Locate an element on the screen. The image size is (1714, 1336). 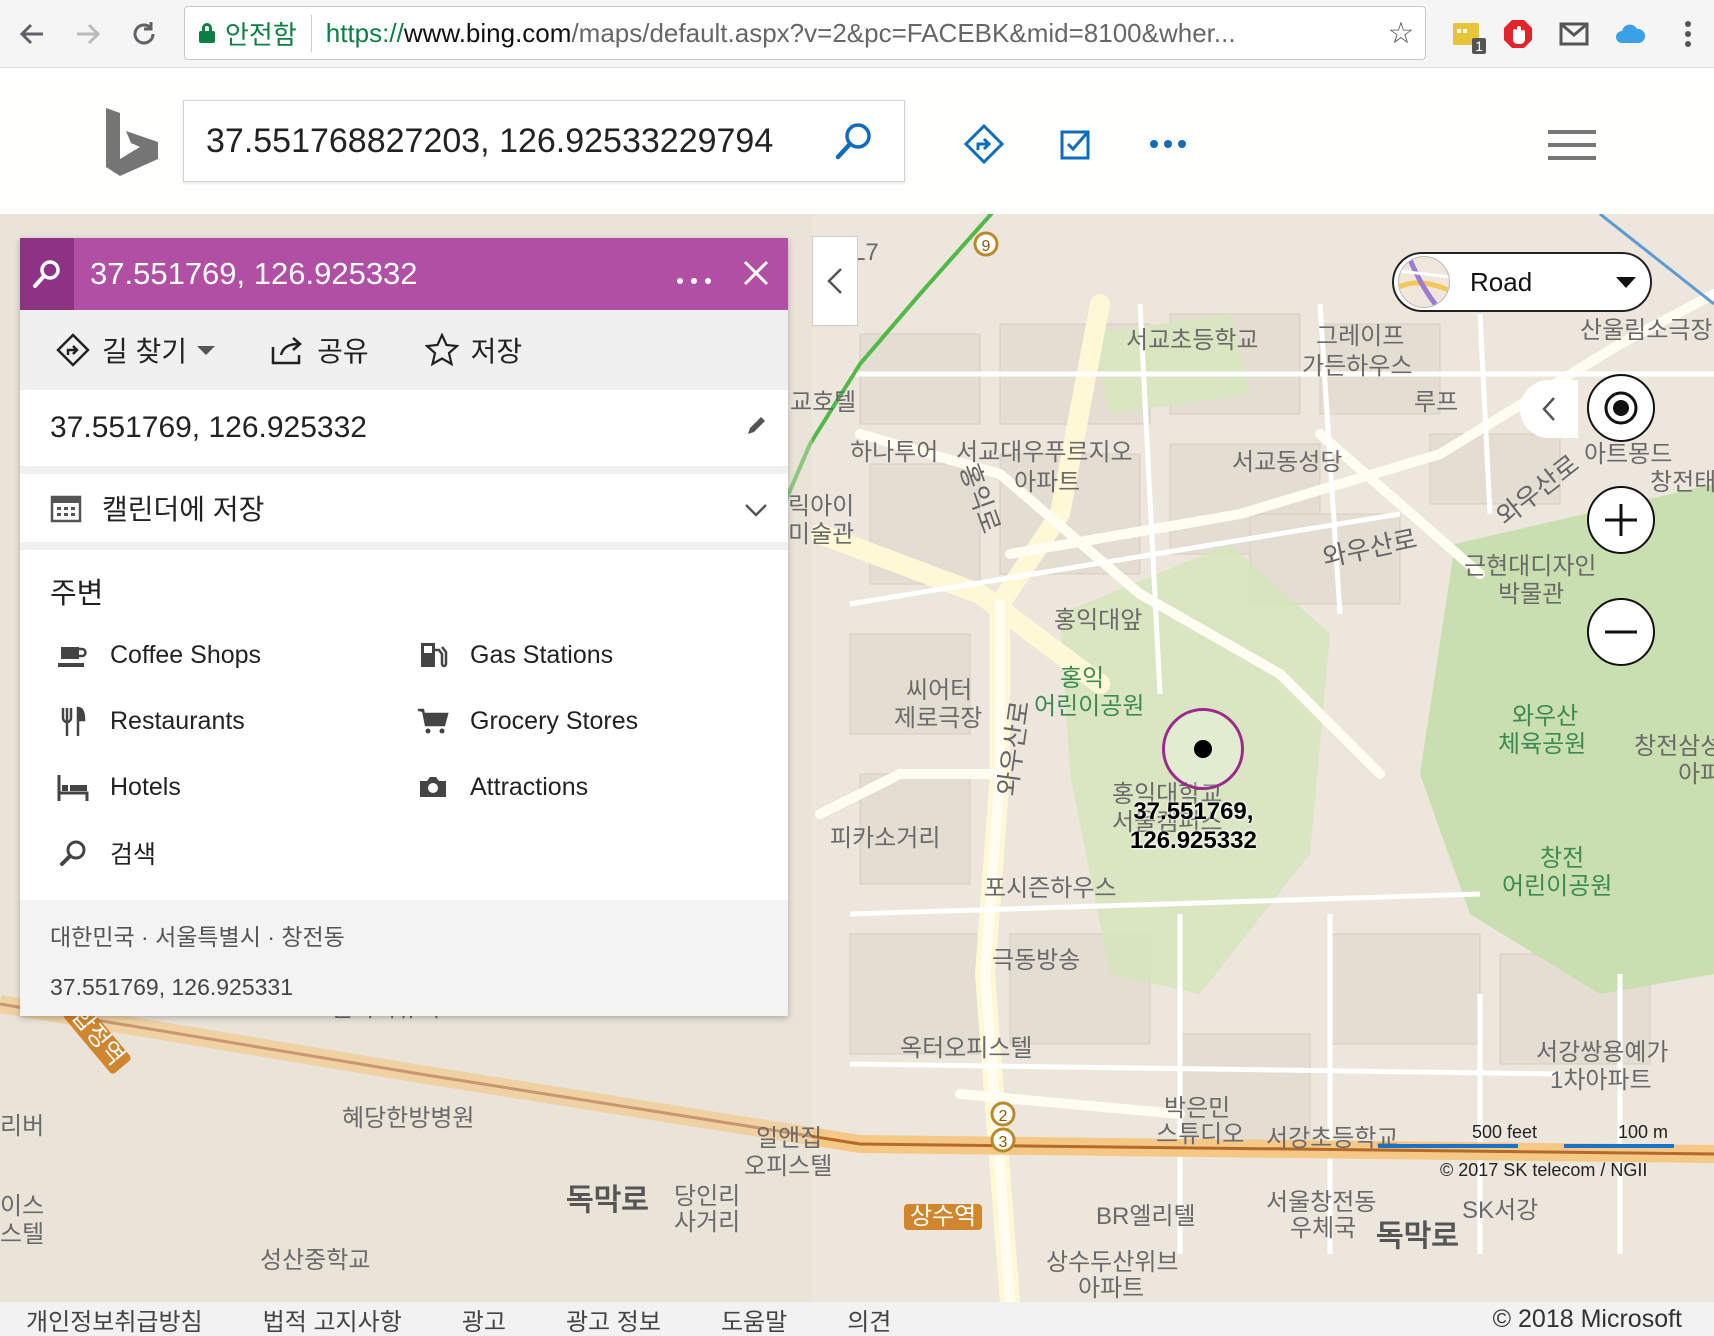
mail-icon is located at coordinates (1574, 34).